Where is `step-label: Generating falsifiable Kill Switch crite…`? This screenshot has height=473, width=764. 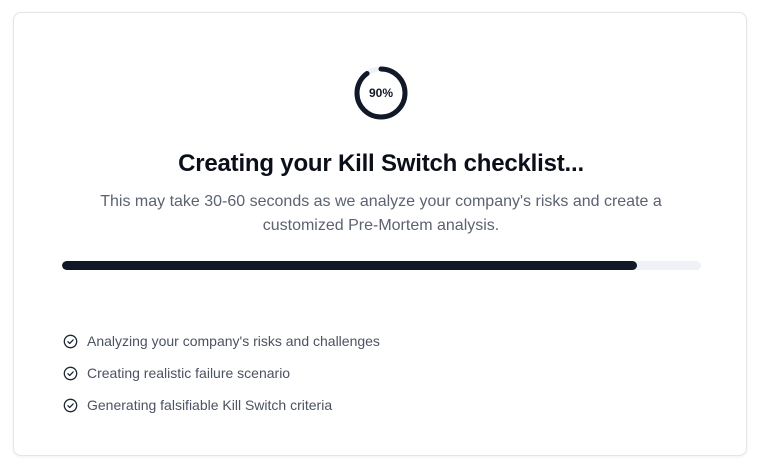
step-label: Generating falsifiable Kill Switch crite… is located at coordinates (210, 405).